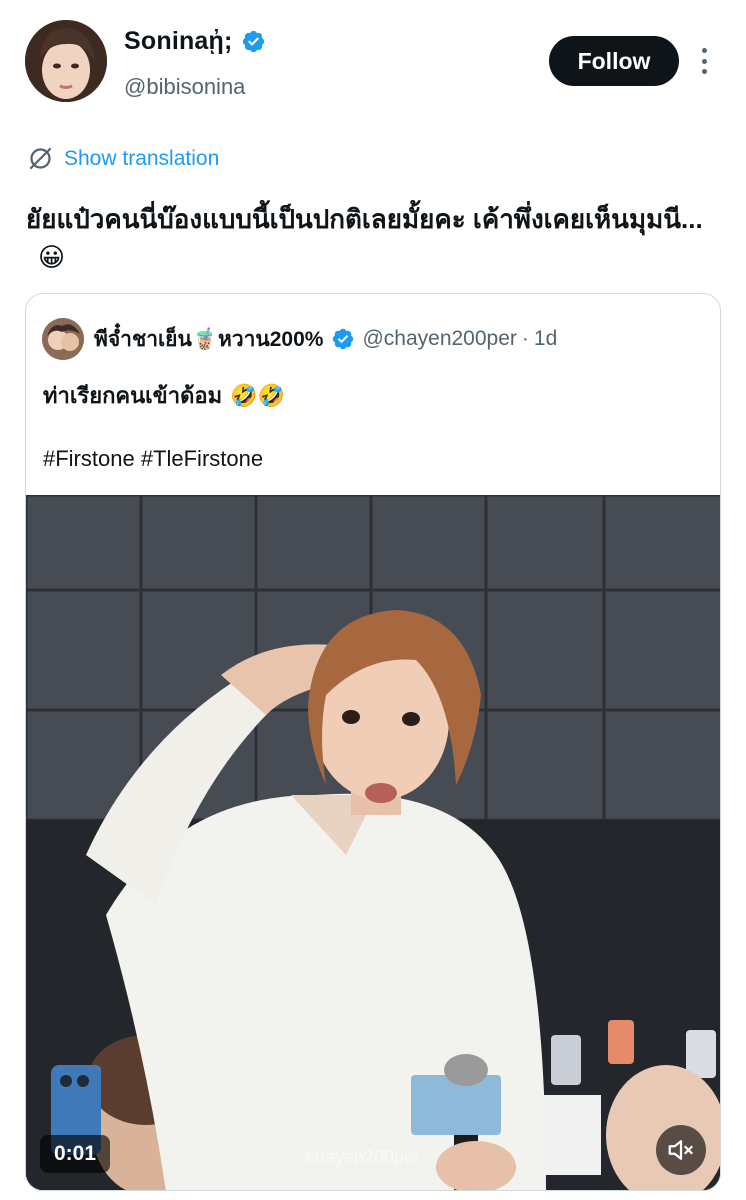 The height and width of the screenshot is (1200, 746). I want to click on author-handle: @bibisonina, so click(184, 87).